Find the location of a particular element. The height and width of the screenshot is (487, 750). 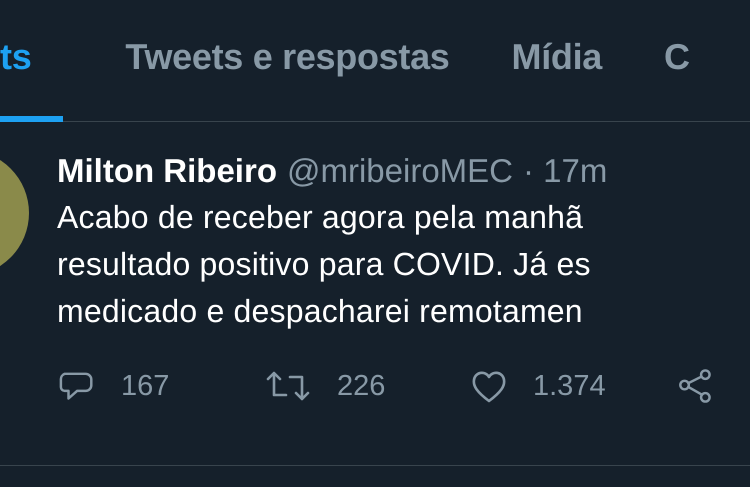

profile-tab: Mídia is located at coordinates (557, 79).